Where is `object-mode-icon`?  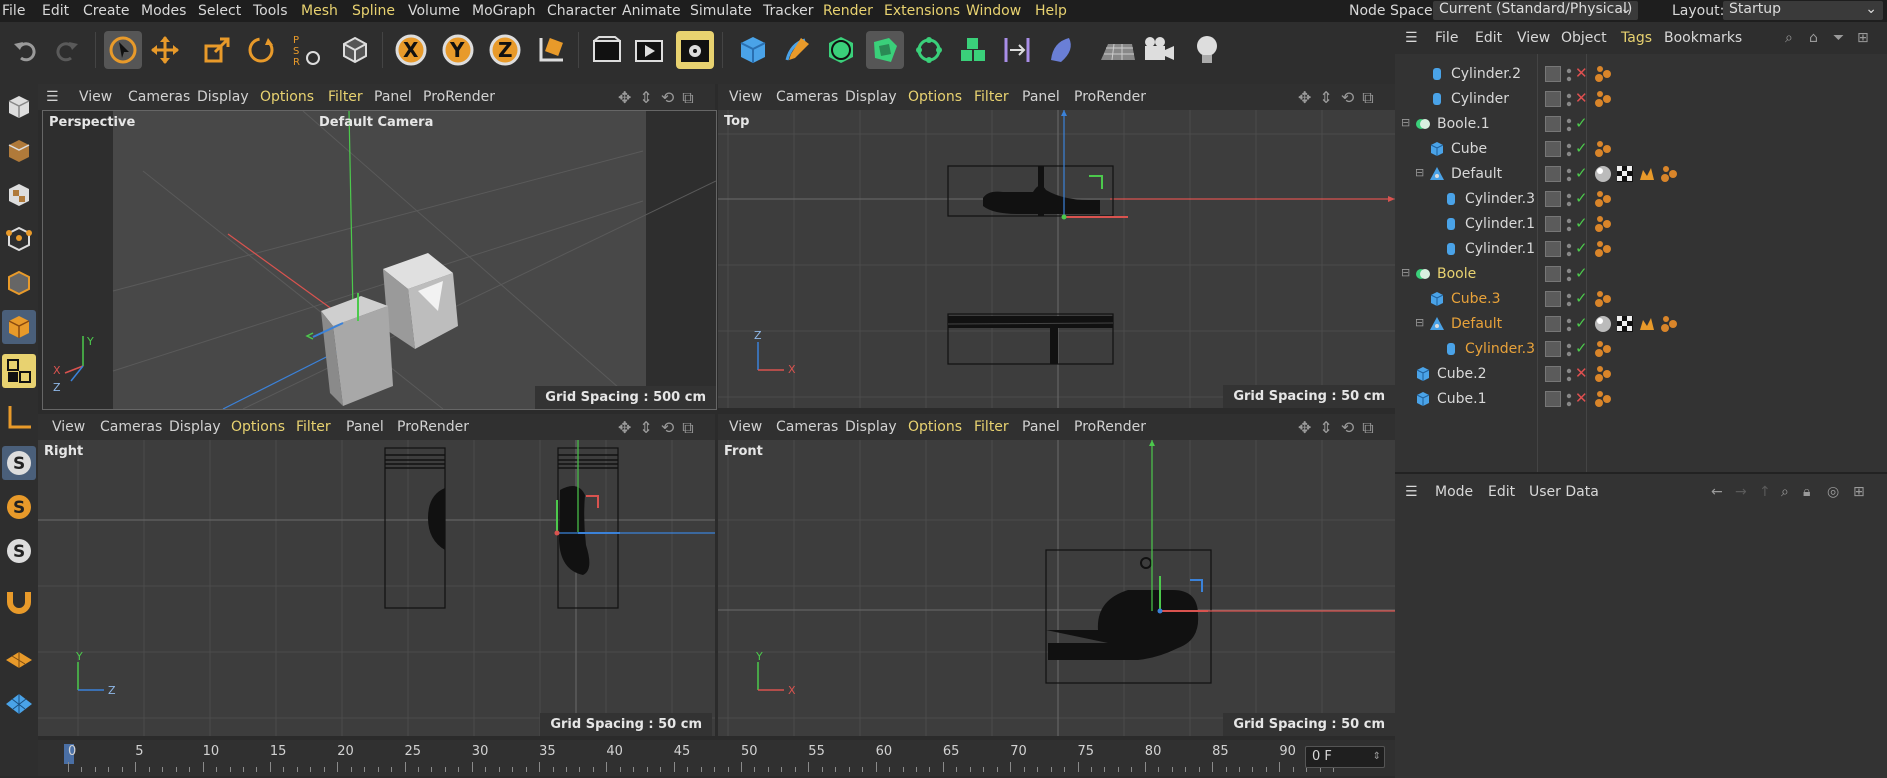 object-mode-icon is located at coordinates (355, 50).